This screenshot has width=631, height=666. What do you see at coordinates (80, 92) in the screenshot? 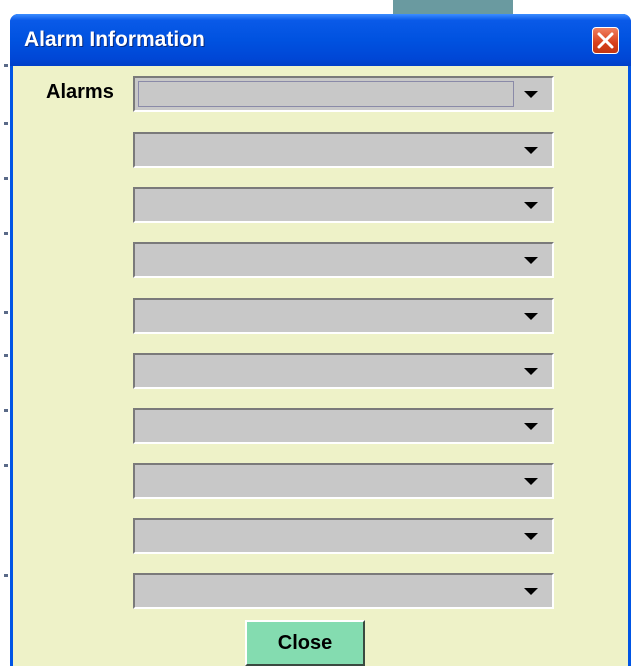
I see `alarms-label: Alarms` at bounding box center [80, 92].